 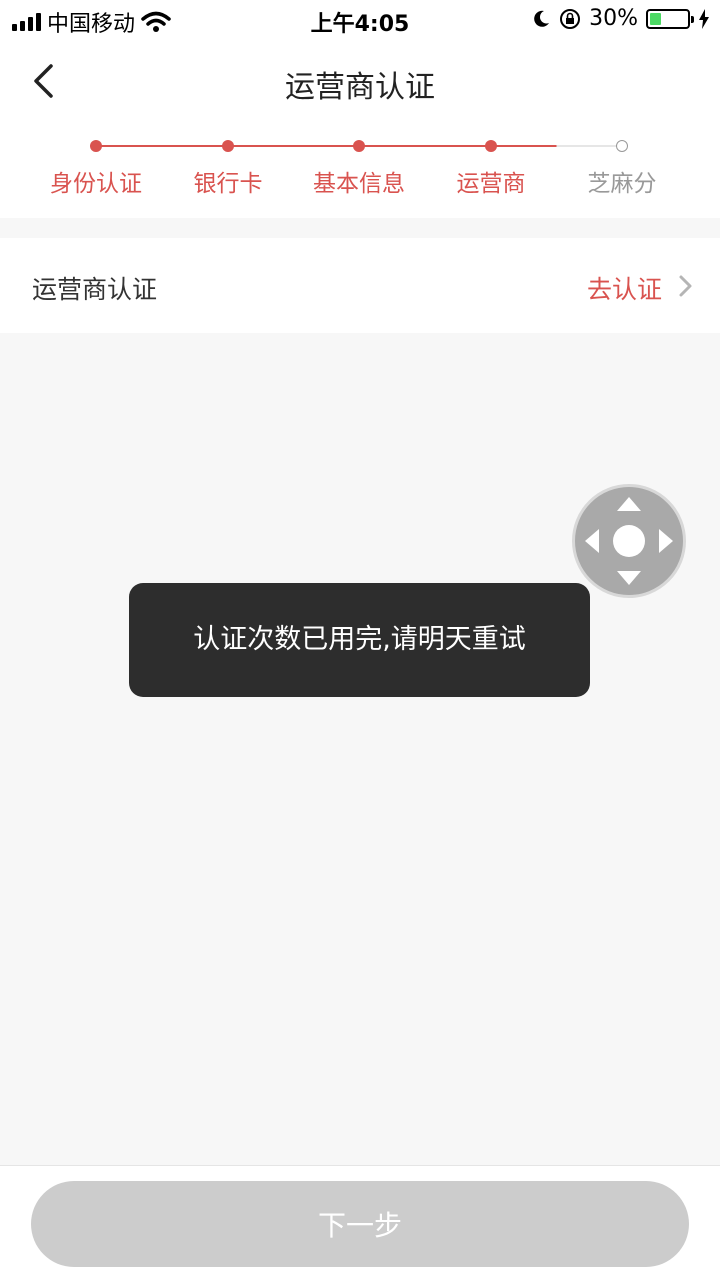 What do you see at coordinates (96, 184) in the screenshot?
I see `step-label: 身份认证` at bounding box center [96, 184].